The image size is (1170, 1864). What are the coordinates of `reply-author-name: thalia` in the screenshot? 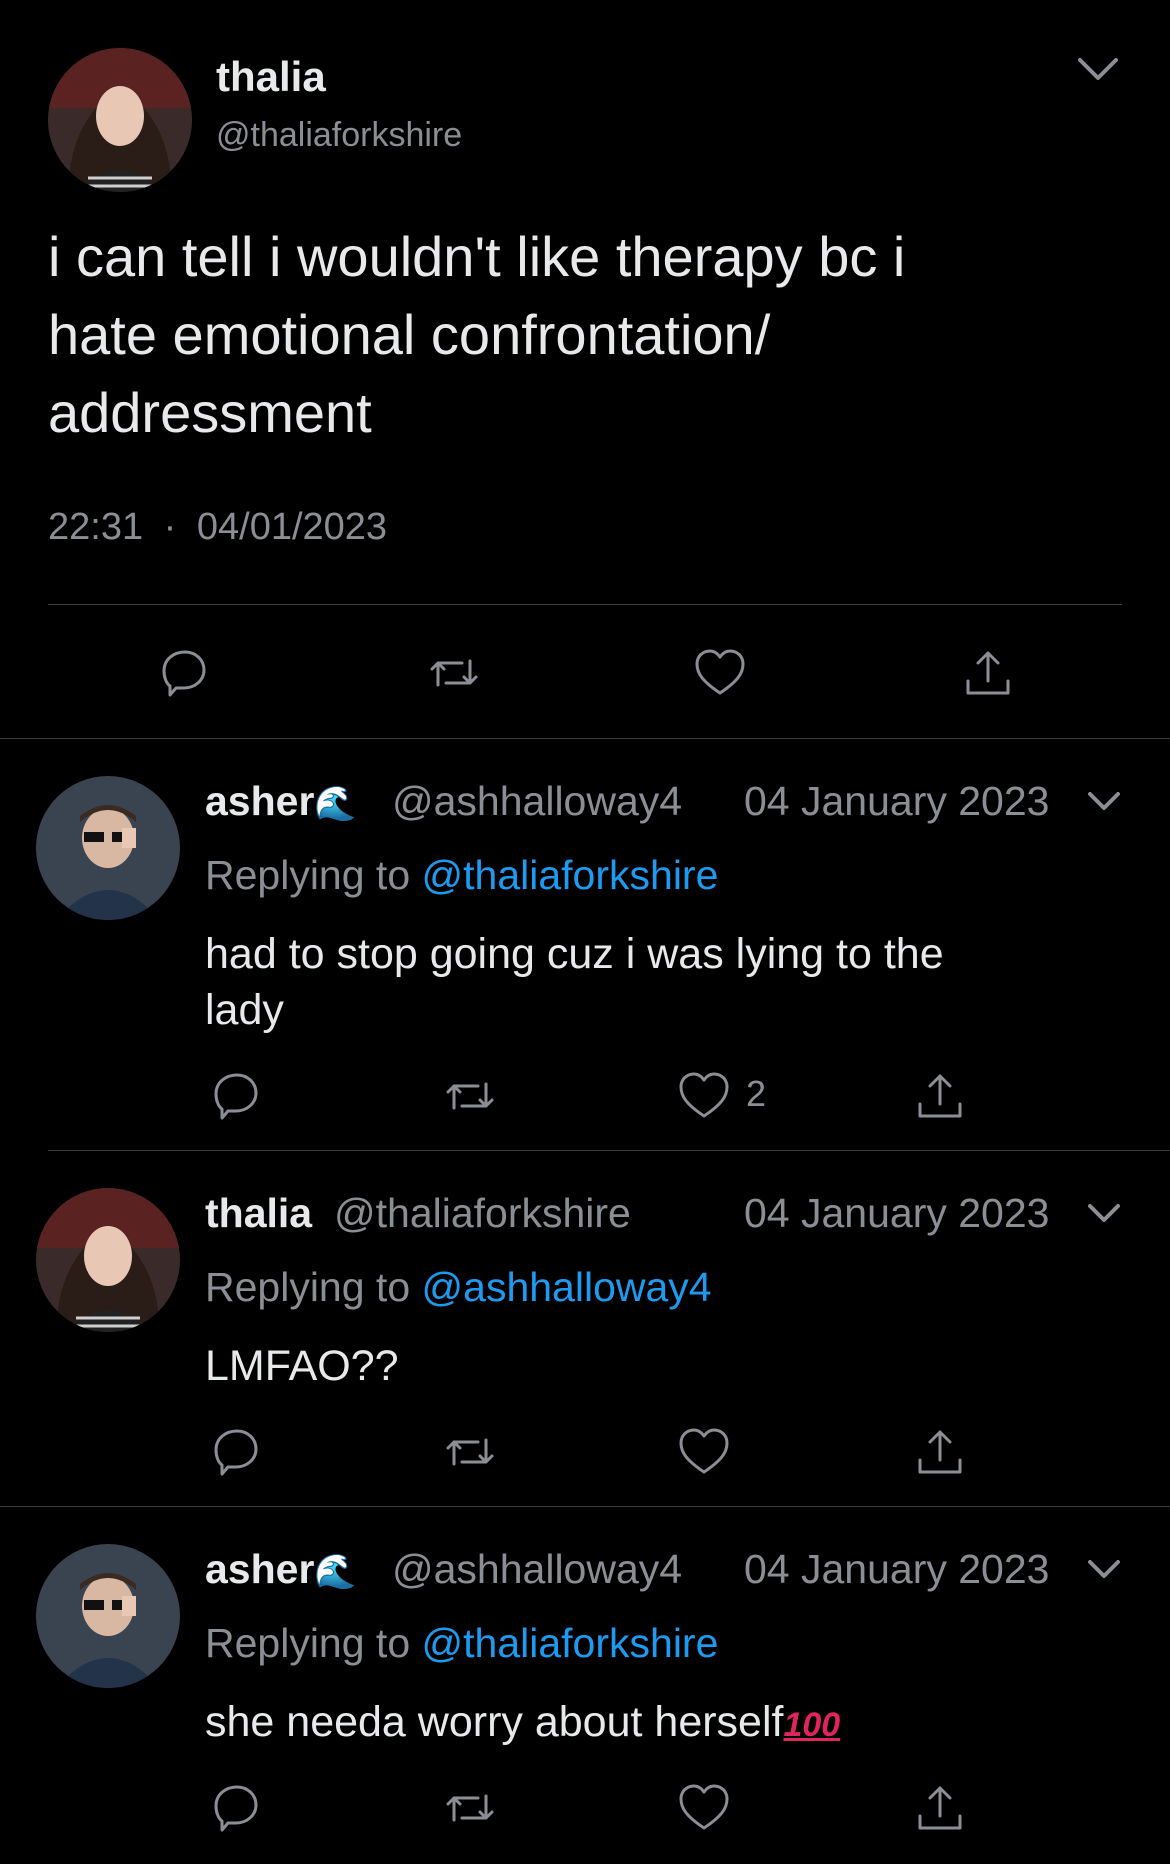 It's located at (258, 1213).